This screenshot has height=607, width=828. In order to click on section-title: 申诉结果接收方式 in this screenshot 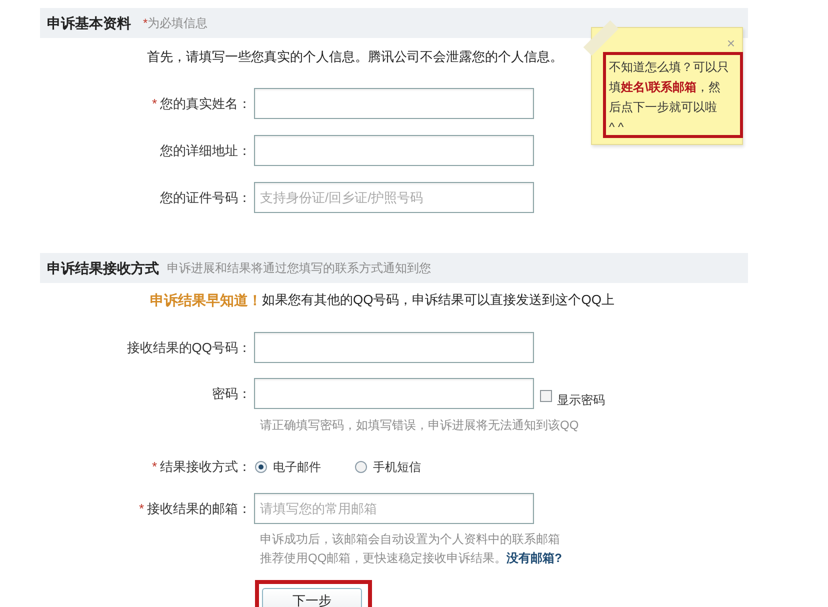, I will do `click(103, 268)`.